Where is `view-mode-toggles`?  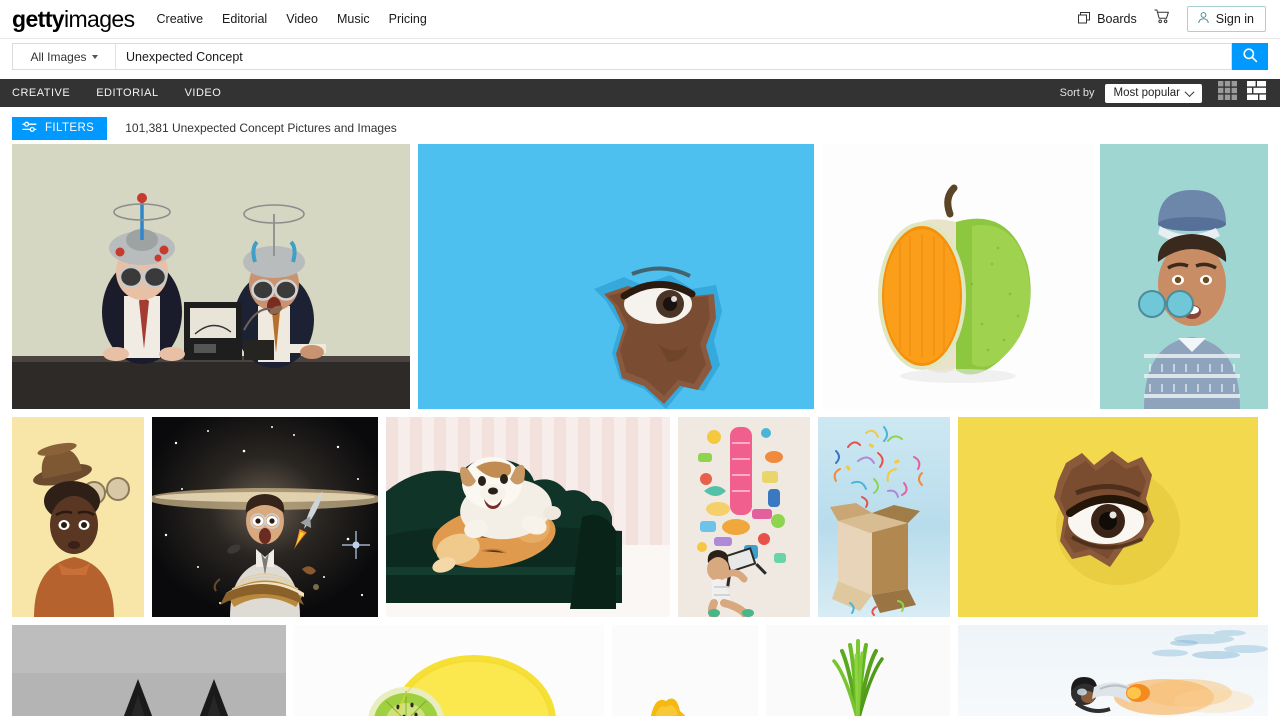
view-mode-toggles is located at coordinates (1242, 93).